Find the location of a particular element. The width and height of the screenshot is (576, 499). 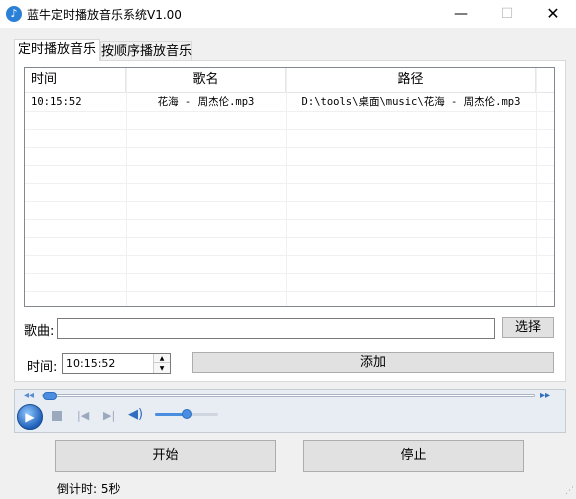

resize-grip-icon: ⋰ is located at coordinates (569, 491).